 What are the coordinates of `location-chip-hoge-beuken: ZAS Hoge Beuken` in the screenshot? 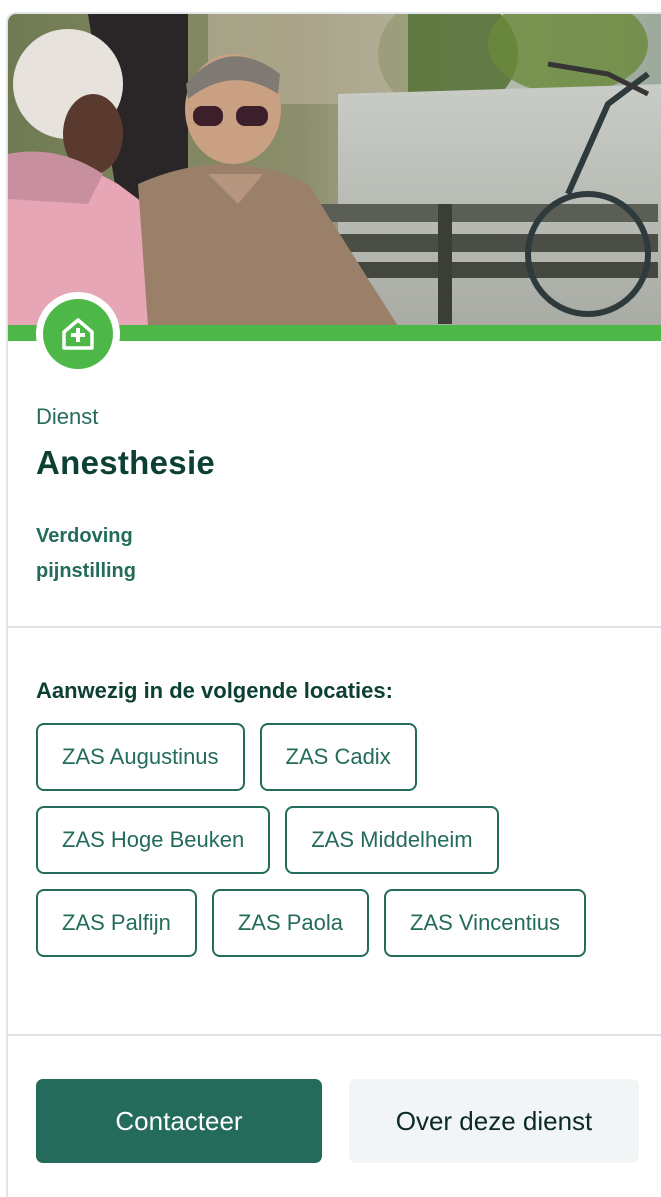 It's located at (153, 840).